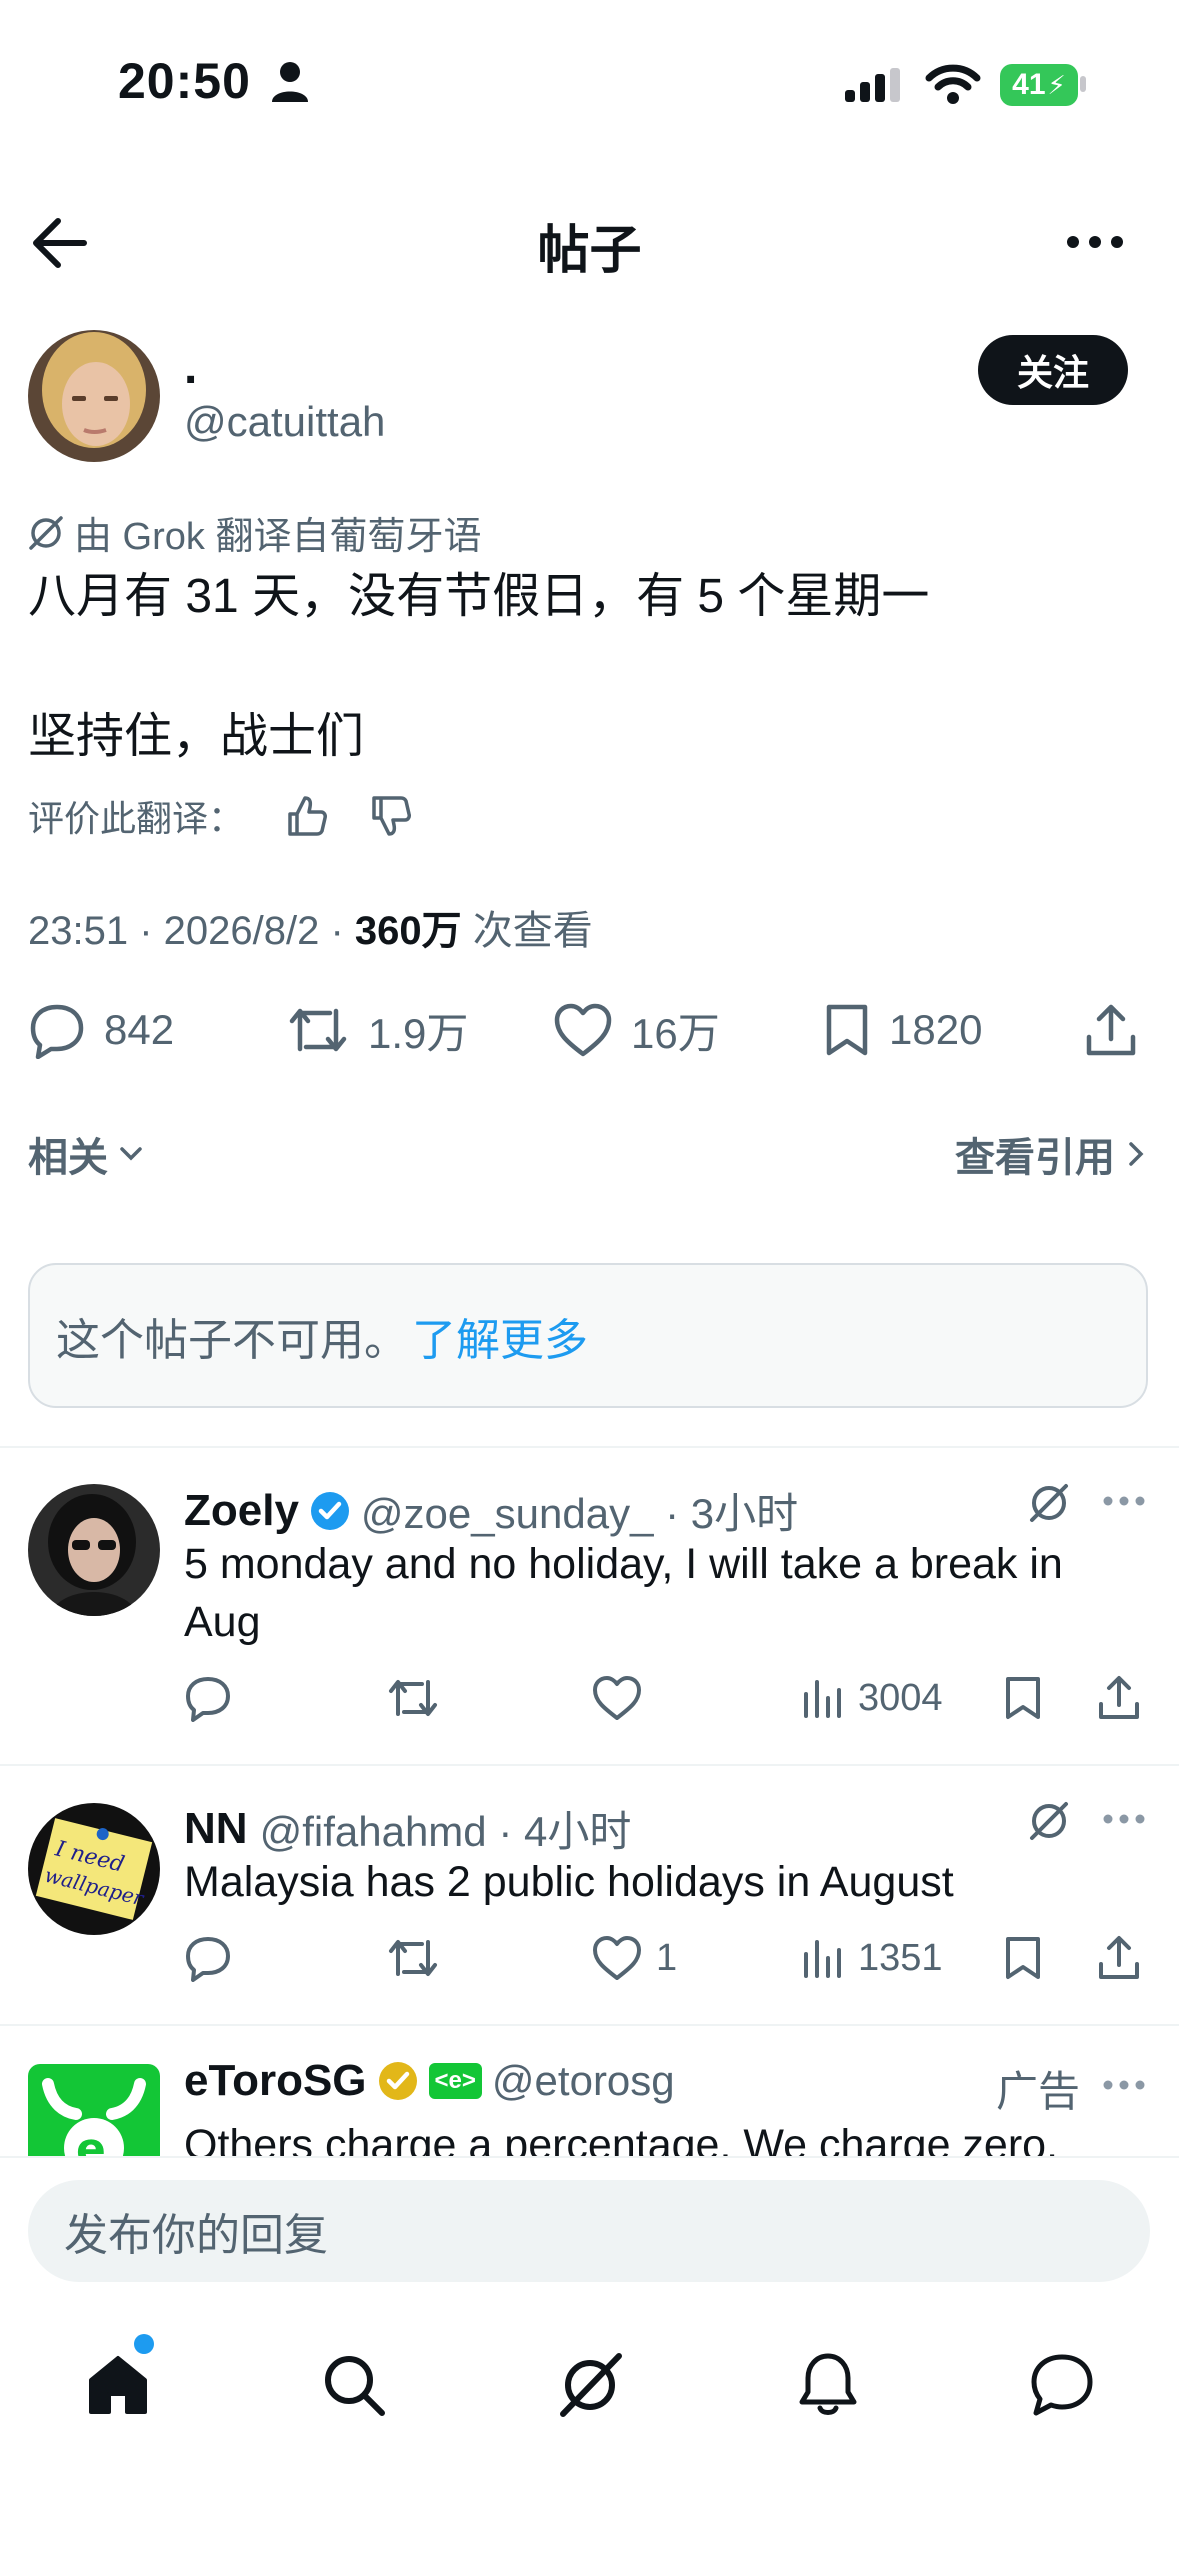 The image size is (1179, 2556). I want to click on like-action, so click(624, 1698).